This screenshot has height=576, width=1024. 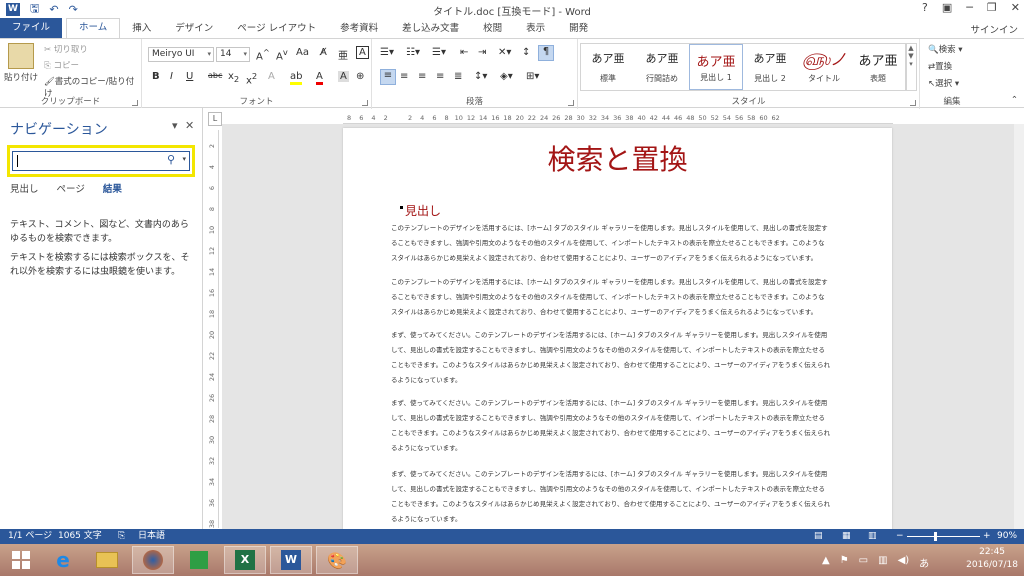 What do you see at coordinates (458, 76) in the screenshot?
I see `distribute-button: ≣` at bounding box center [458, 76].